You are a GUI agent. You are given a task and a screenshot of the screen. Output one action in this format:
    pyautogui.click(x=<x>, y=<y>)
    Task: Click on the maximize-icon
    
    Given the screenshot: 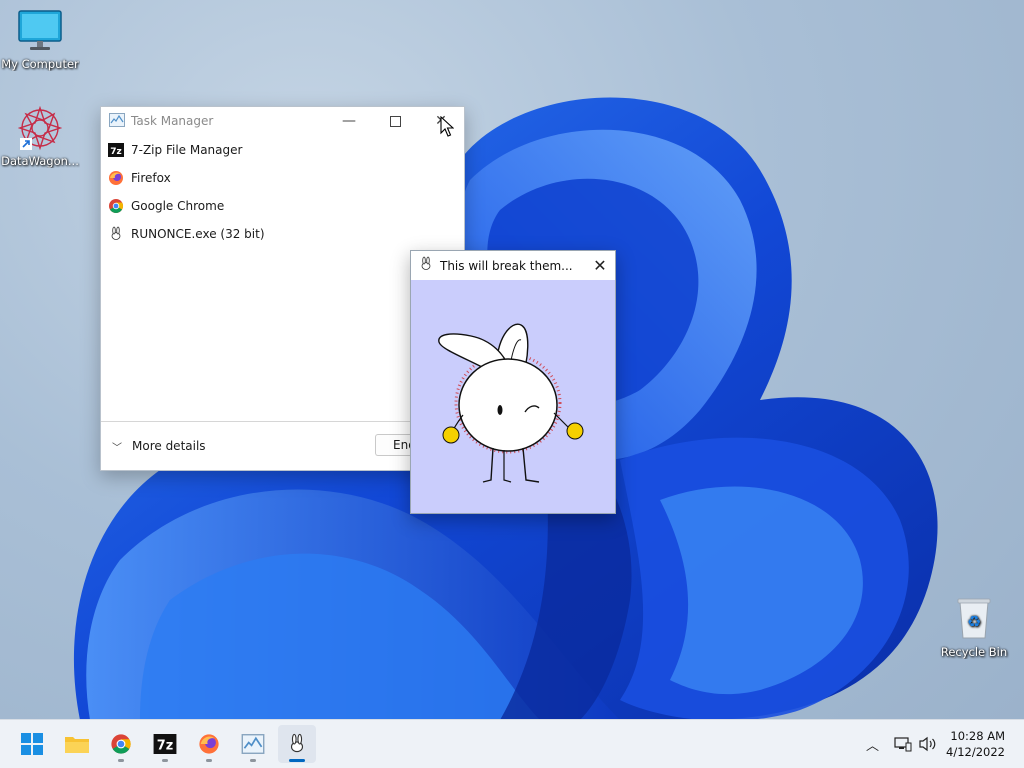 What is the action you would take?
    pyautogui.click(x=395, y=121)
    